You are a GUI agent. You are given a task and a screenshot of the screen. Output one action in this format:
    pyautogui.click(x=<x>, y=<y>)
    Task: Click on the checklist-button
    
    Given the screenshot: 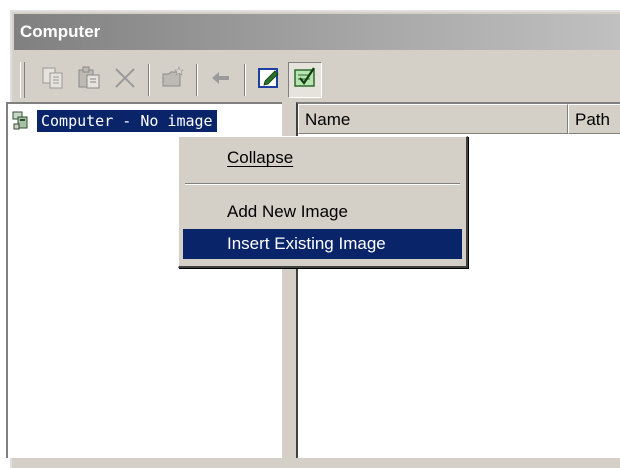 What is the action you would take?
    pyautogui.click(x=305, y=80)
    